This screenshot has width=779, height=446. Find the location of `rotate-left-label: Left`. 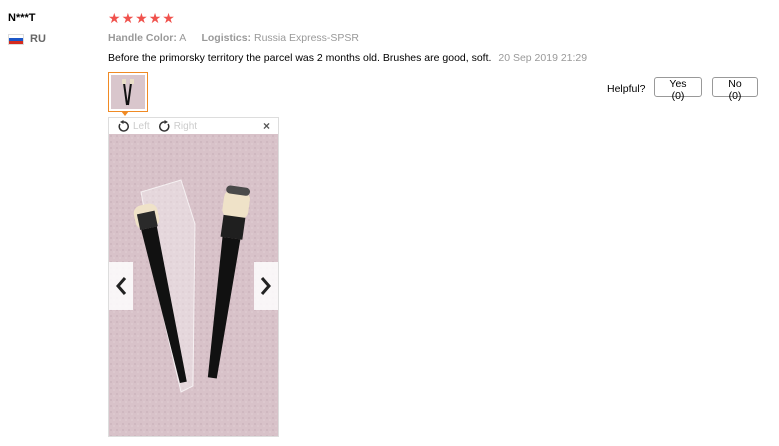

rotate-left-label: Left is located at coordinates (141, 126).